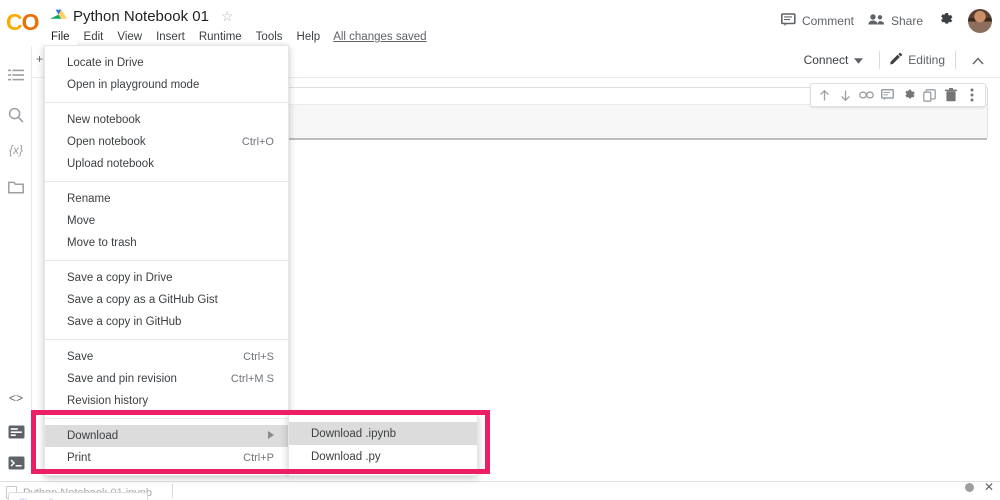 The width and height of the screenshot is (1000, 500). Describe the element at coordinates (500, 491) in the screenshot. I see `download-shelf: Python Notebook 01.ipynb ✕ Show all` at that location.